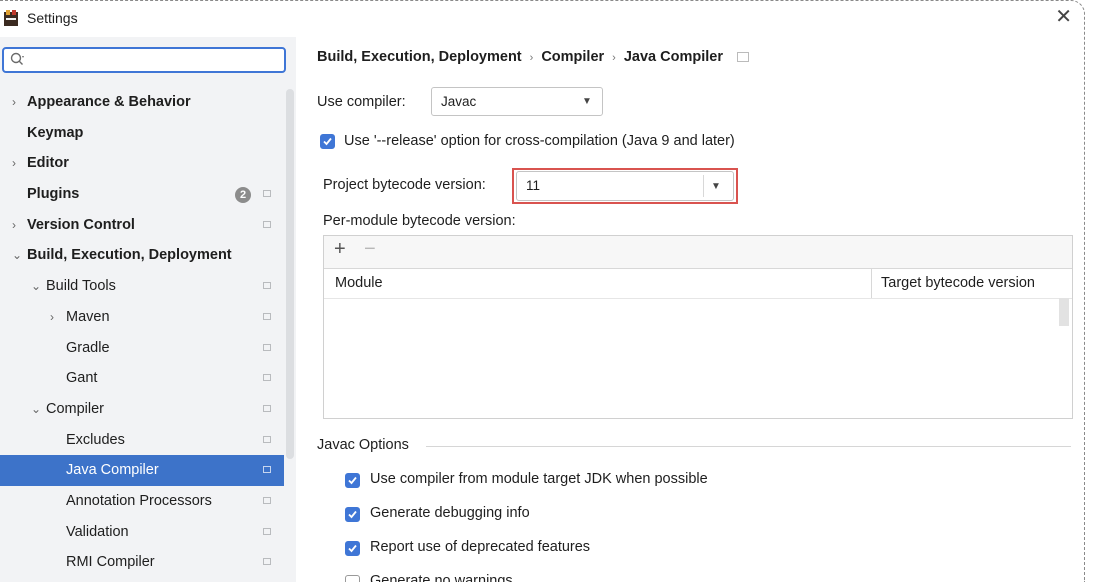 The height and width of the screenshot is (582, 1120). I want to click on sidebar-item: › Version Control, so click(142, 225).